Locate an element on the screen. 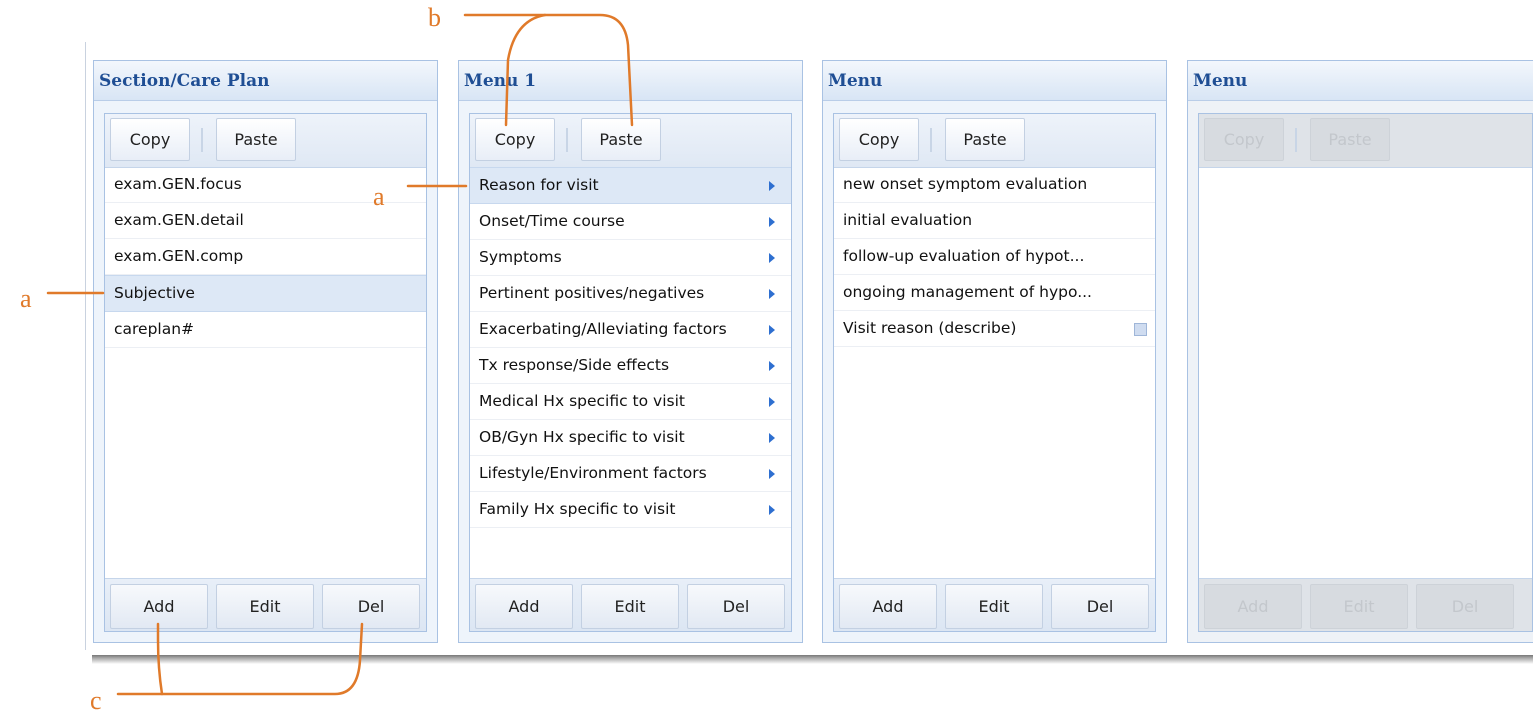  annotation-b-label: b is located at coordinates (434, 17).